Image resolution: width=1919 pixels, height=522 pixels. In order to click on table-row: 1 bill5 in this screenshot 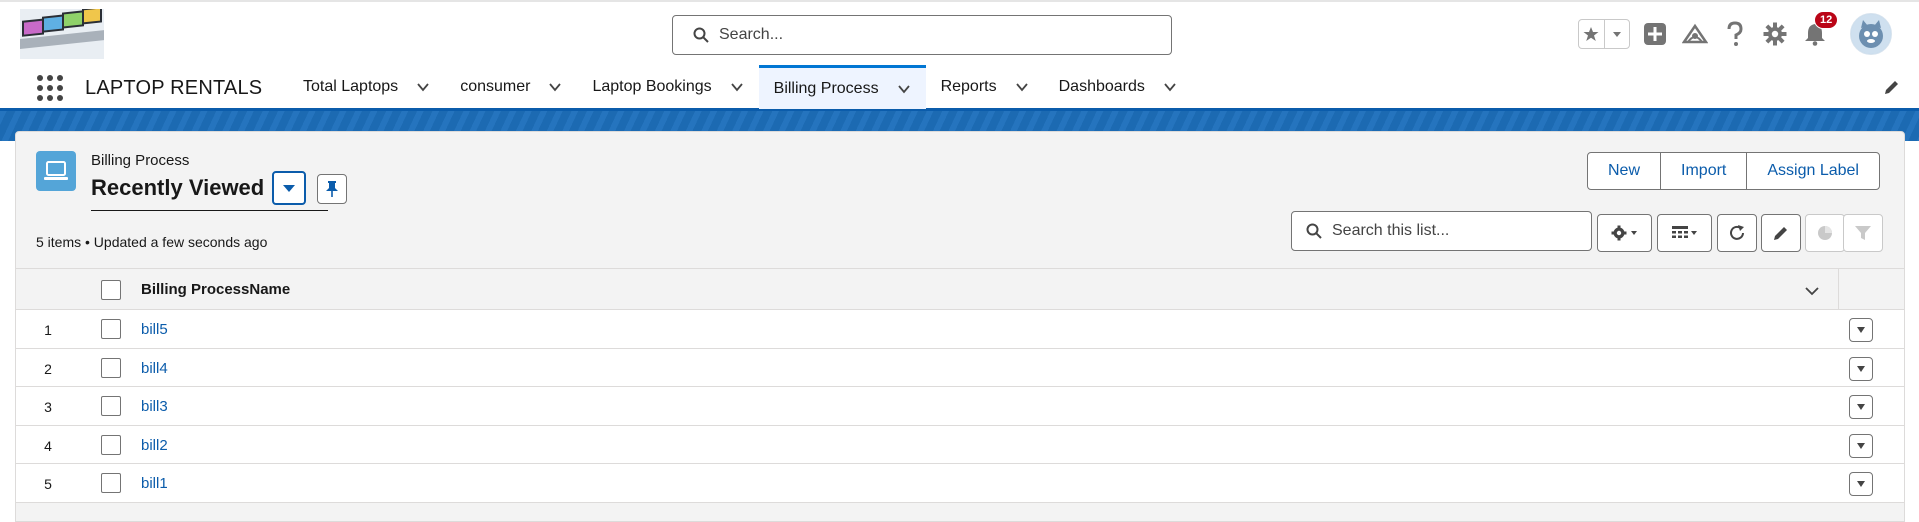, I will do `click(960, 329)`.